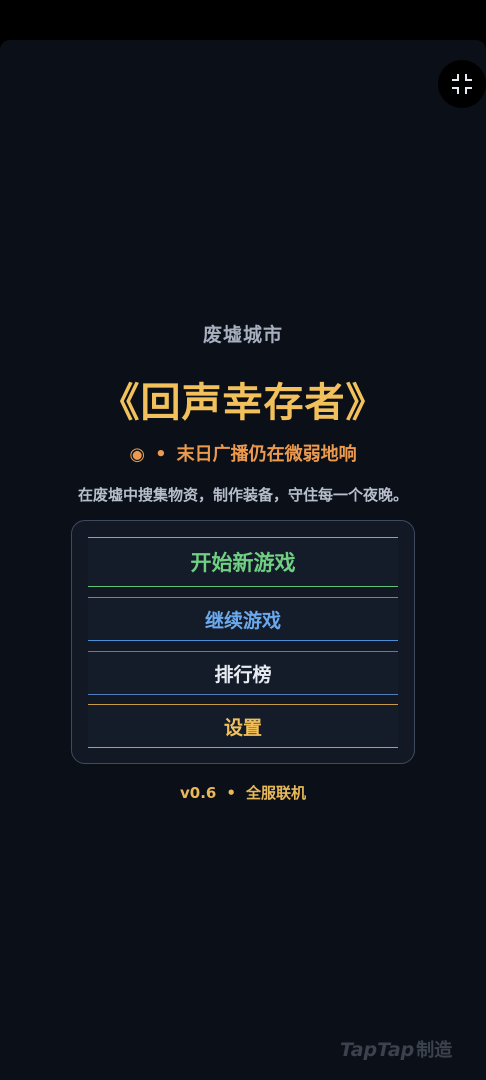  I want to click on broadcast-icon: ◉, so click(137, 454).